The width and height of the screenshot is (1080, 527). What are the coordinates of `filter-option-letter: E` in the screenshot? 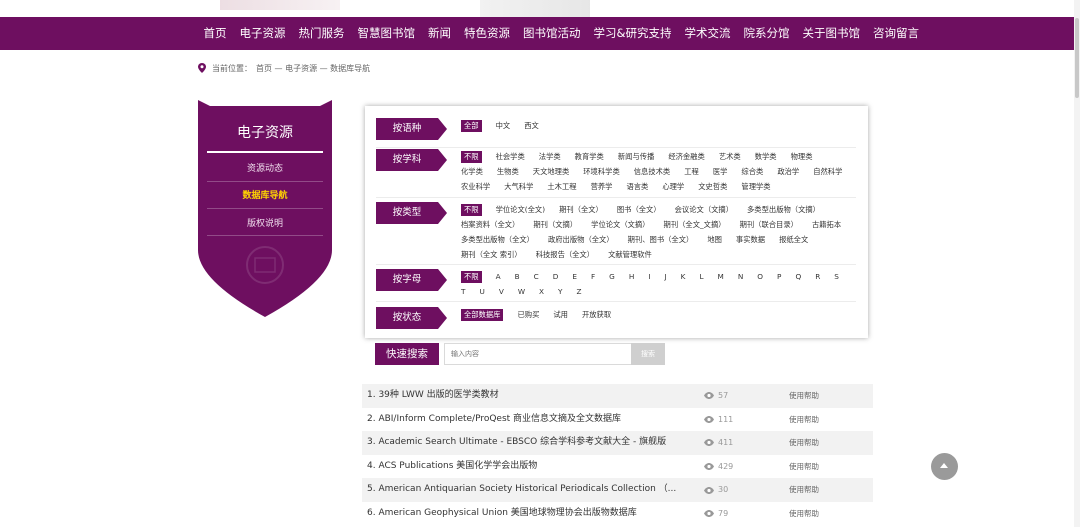 It's located at (574, 276).